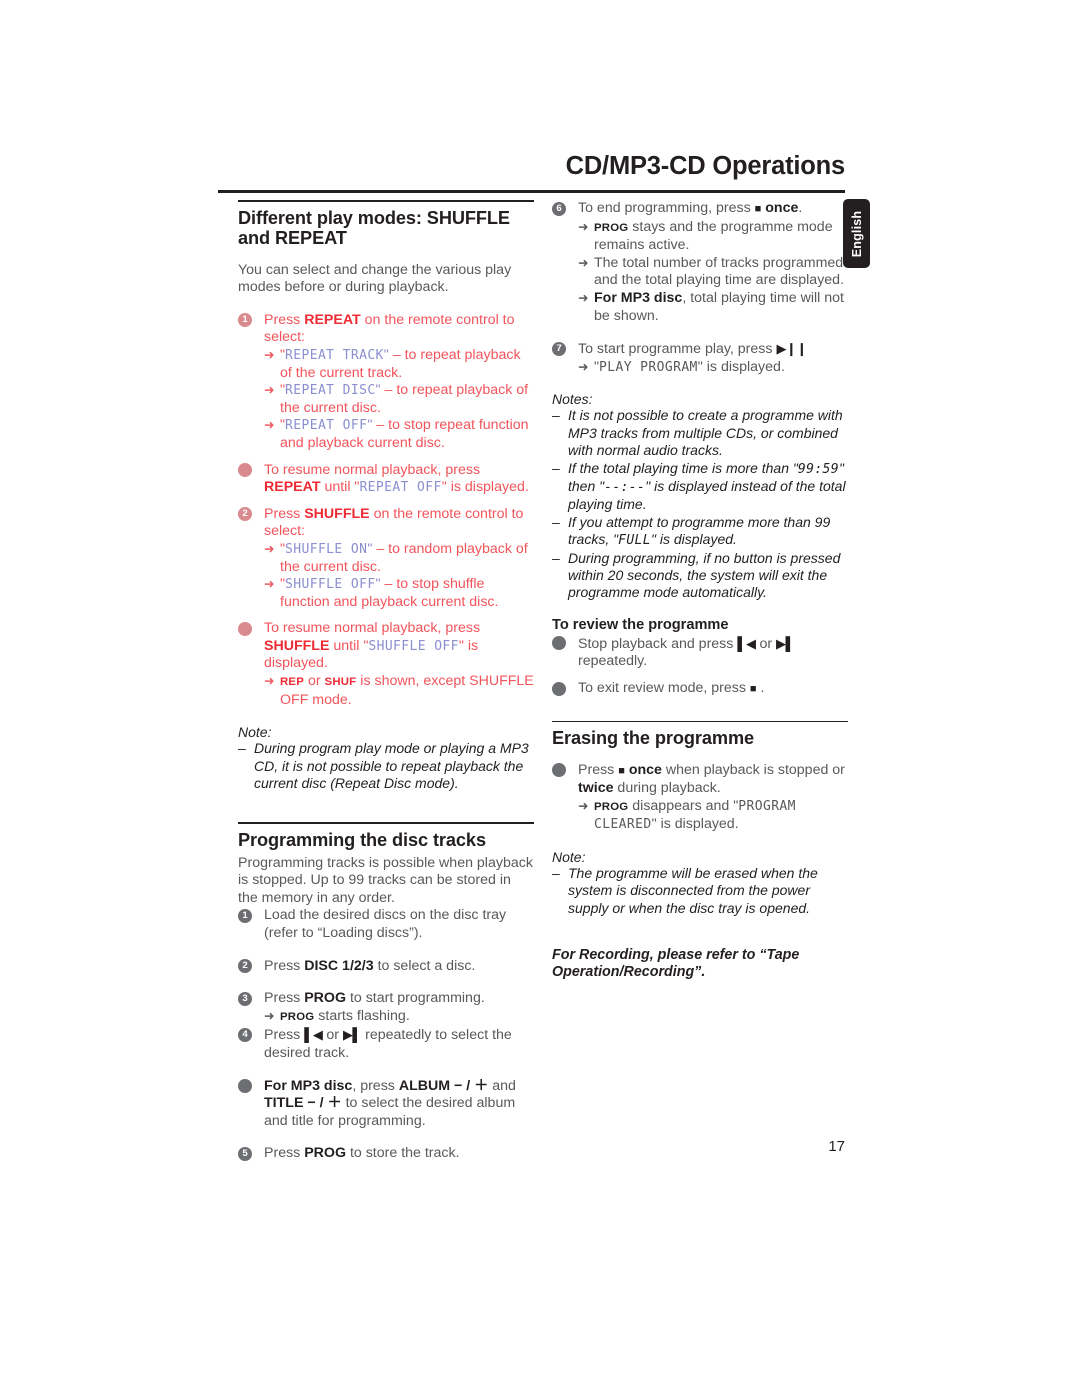 The height and width of the screenshot is (1397, 1080). What do you see at coordinates (374, 228) in the screenshot?
I see `section-heading-play-modes: Different play modes: SHUFFLE and REPEAT` at bounding box center [374, 228].